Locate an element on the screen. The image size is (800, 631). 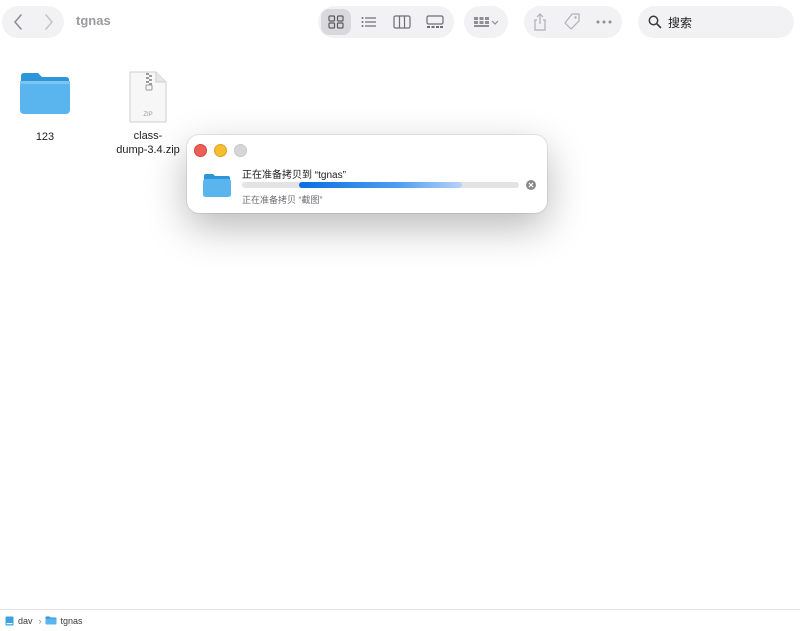
column-view-button is located at coordinates (402, 22).